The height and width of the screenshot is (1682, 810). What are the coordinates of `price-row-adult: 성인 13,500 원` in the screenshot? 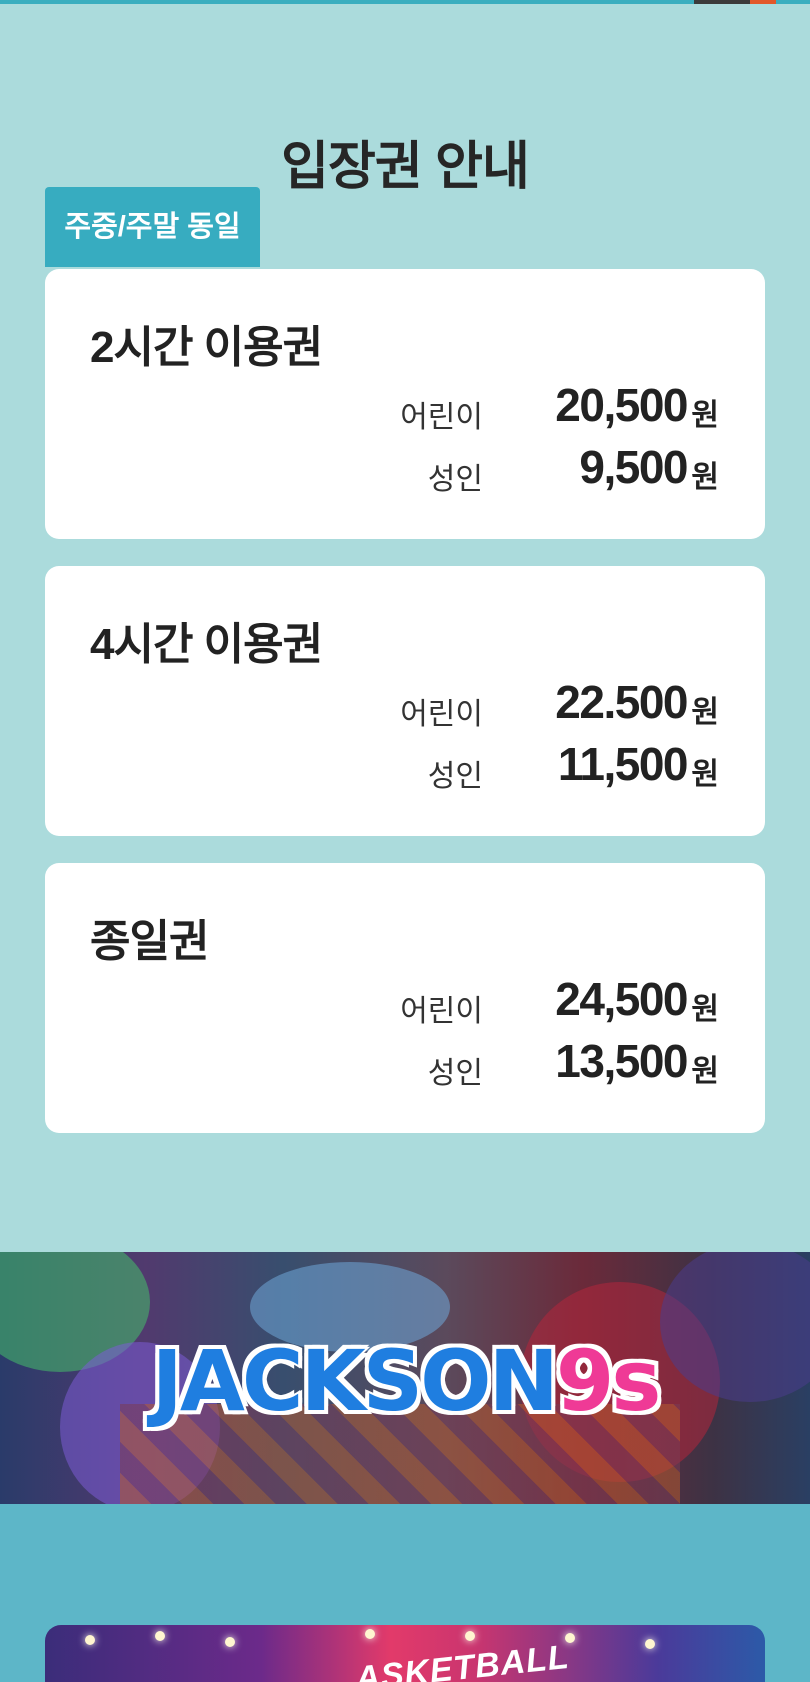 It's located at (405, 1064).